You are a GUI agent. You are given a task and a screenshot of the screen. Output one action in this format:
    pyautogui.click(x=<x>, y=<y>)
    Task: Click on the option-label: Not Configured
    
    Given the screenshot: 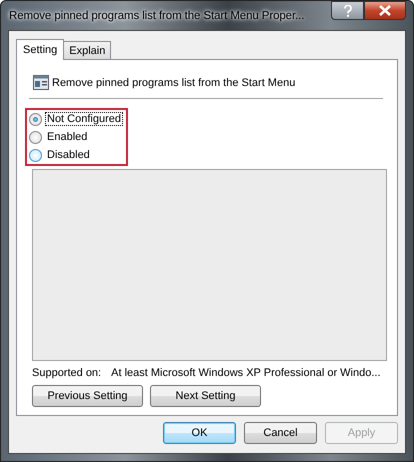 What is the action you would take?
    pyautogui.click(x=84, y=119)
    